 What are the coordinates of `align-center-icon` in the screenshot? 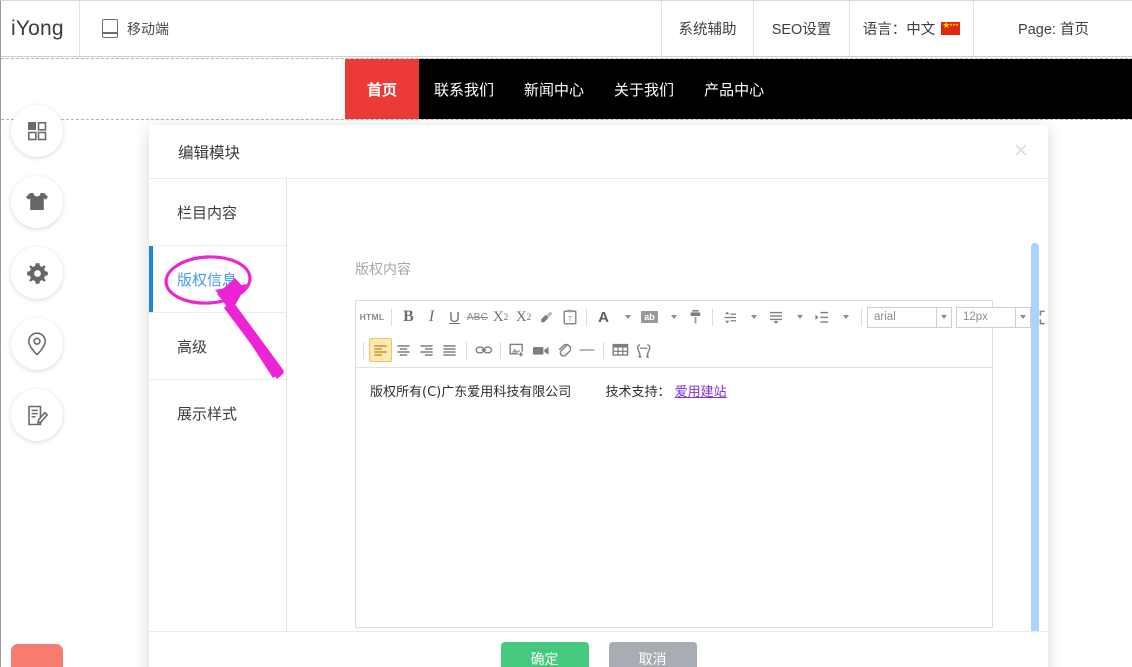 It's located at (403, 350).